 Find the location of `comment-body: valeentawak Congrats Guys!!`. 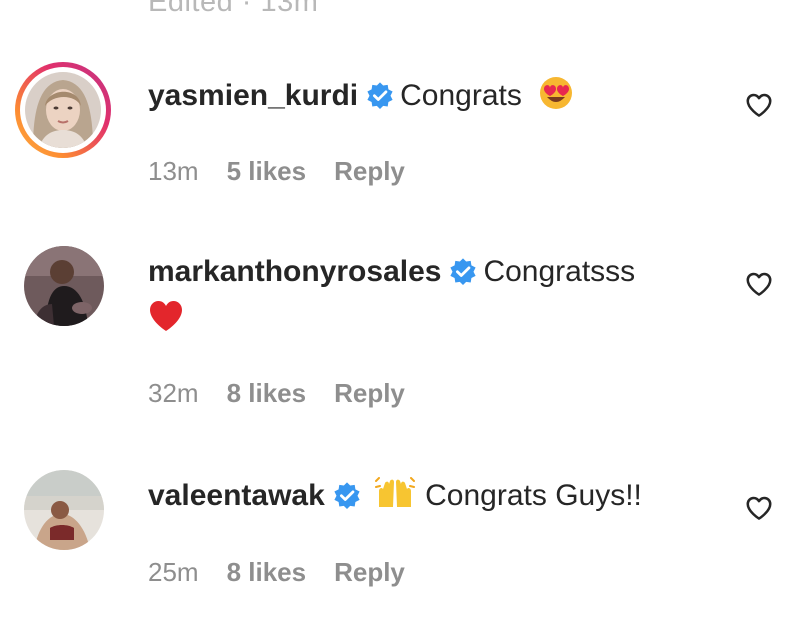

comment-body: valeentawak Congrats Guys!! is located at coordinates (395, 496).